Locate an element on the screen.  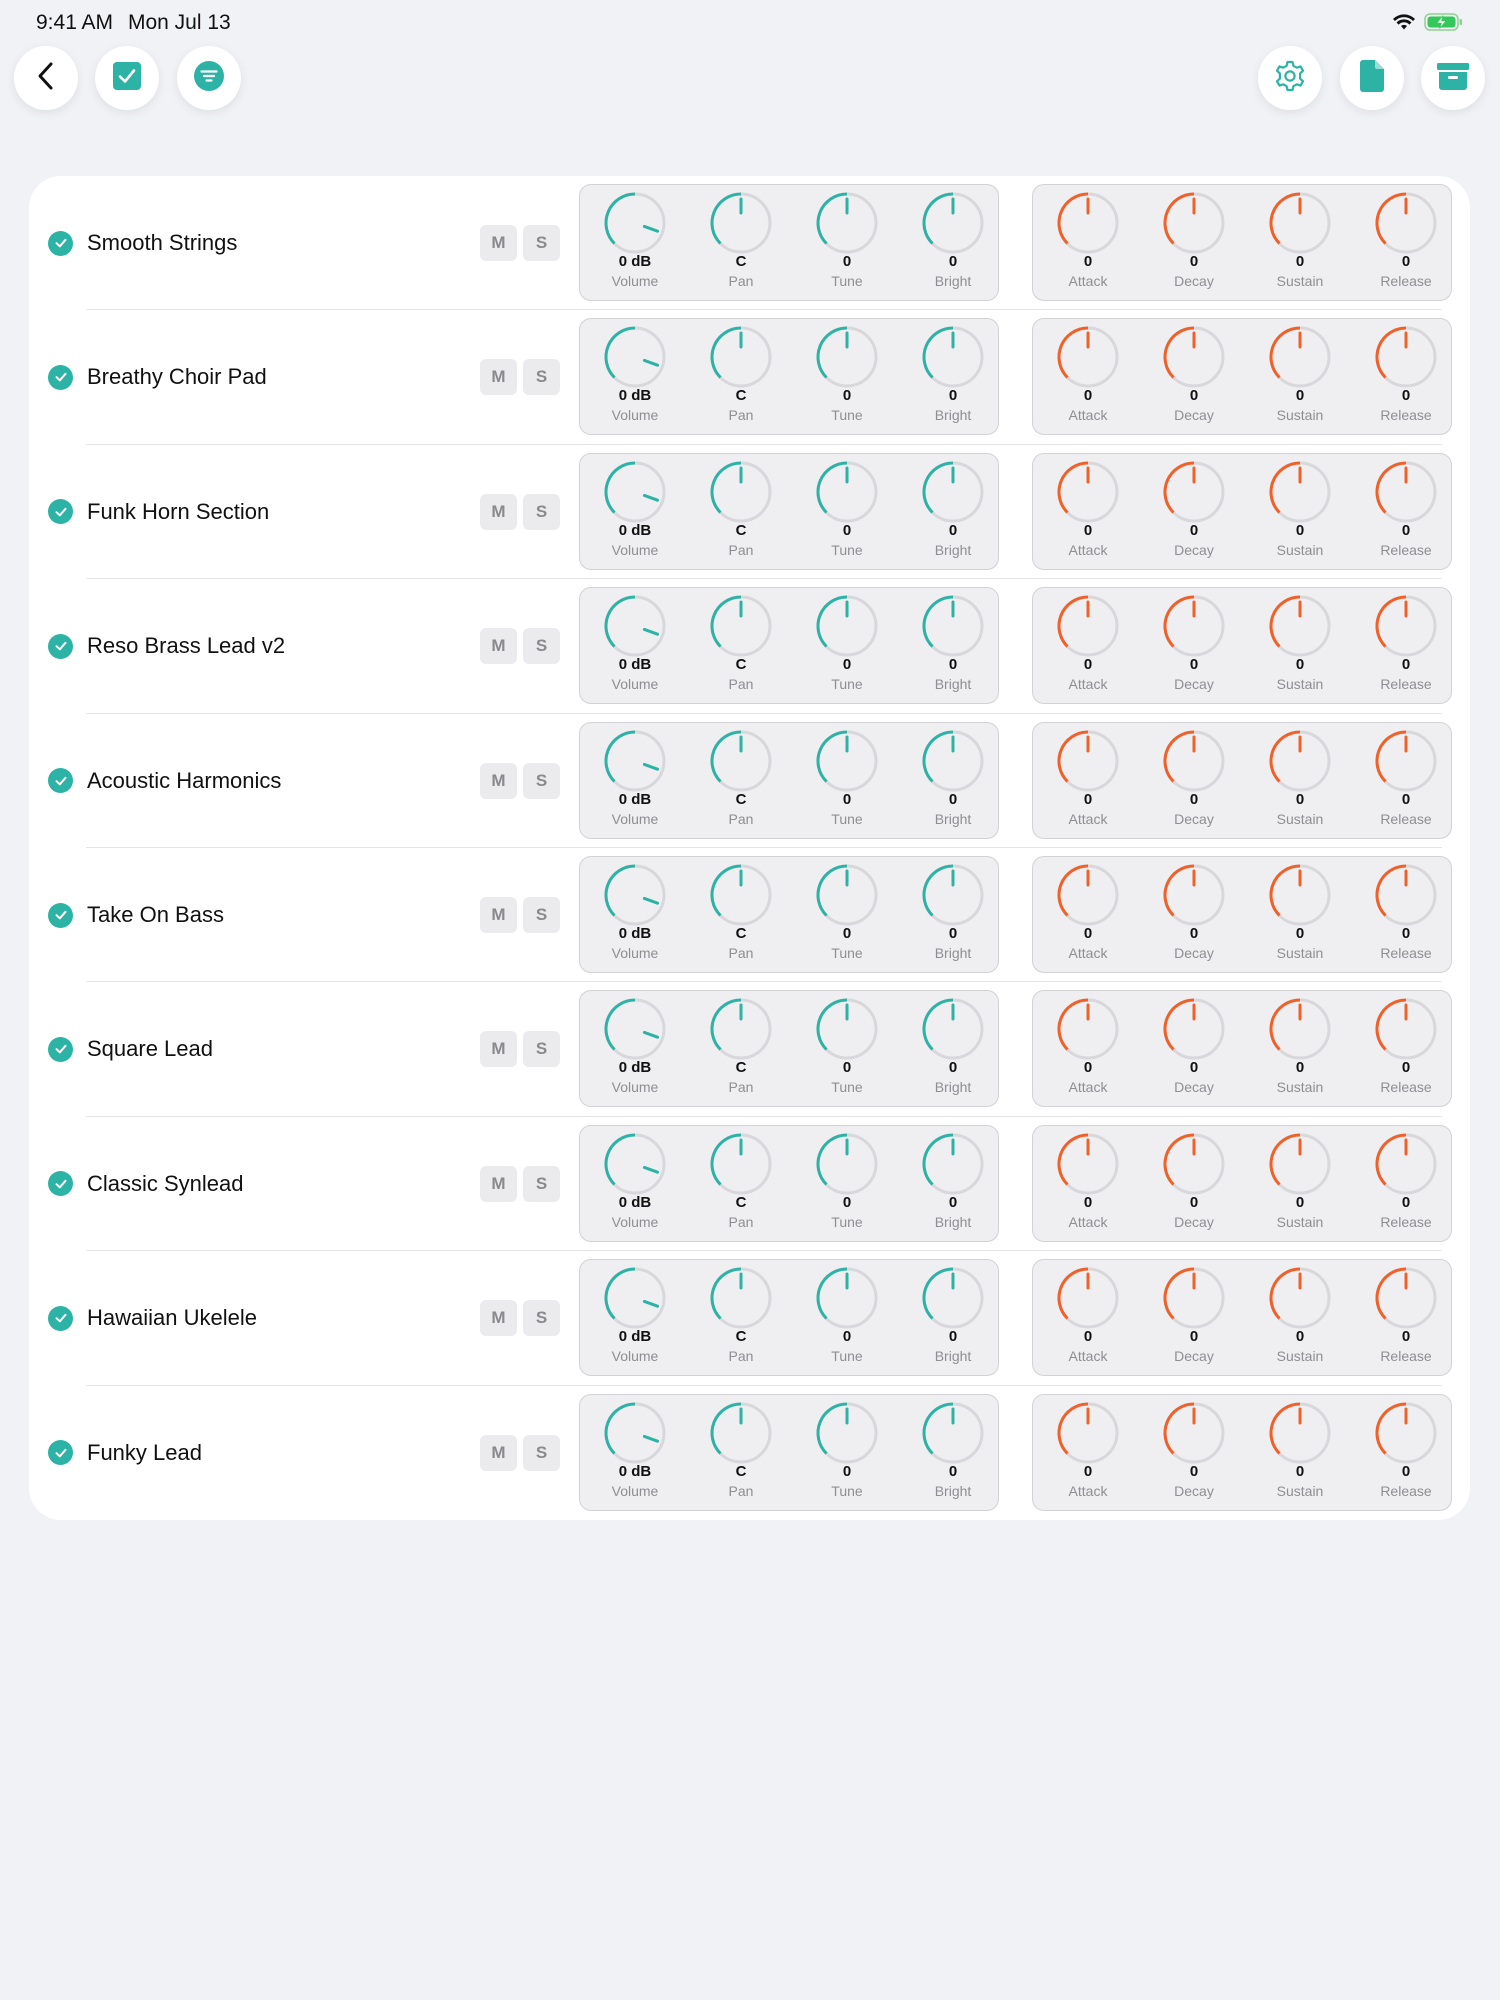
filter-button is located at coordinates (209, 78).